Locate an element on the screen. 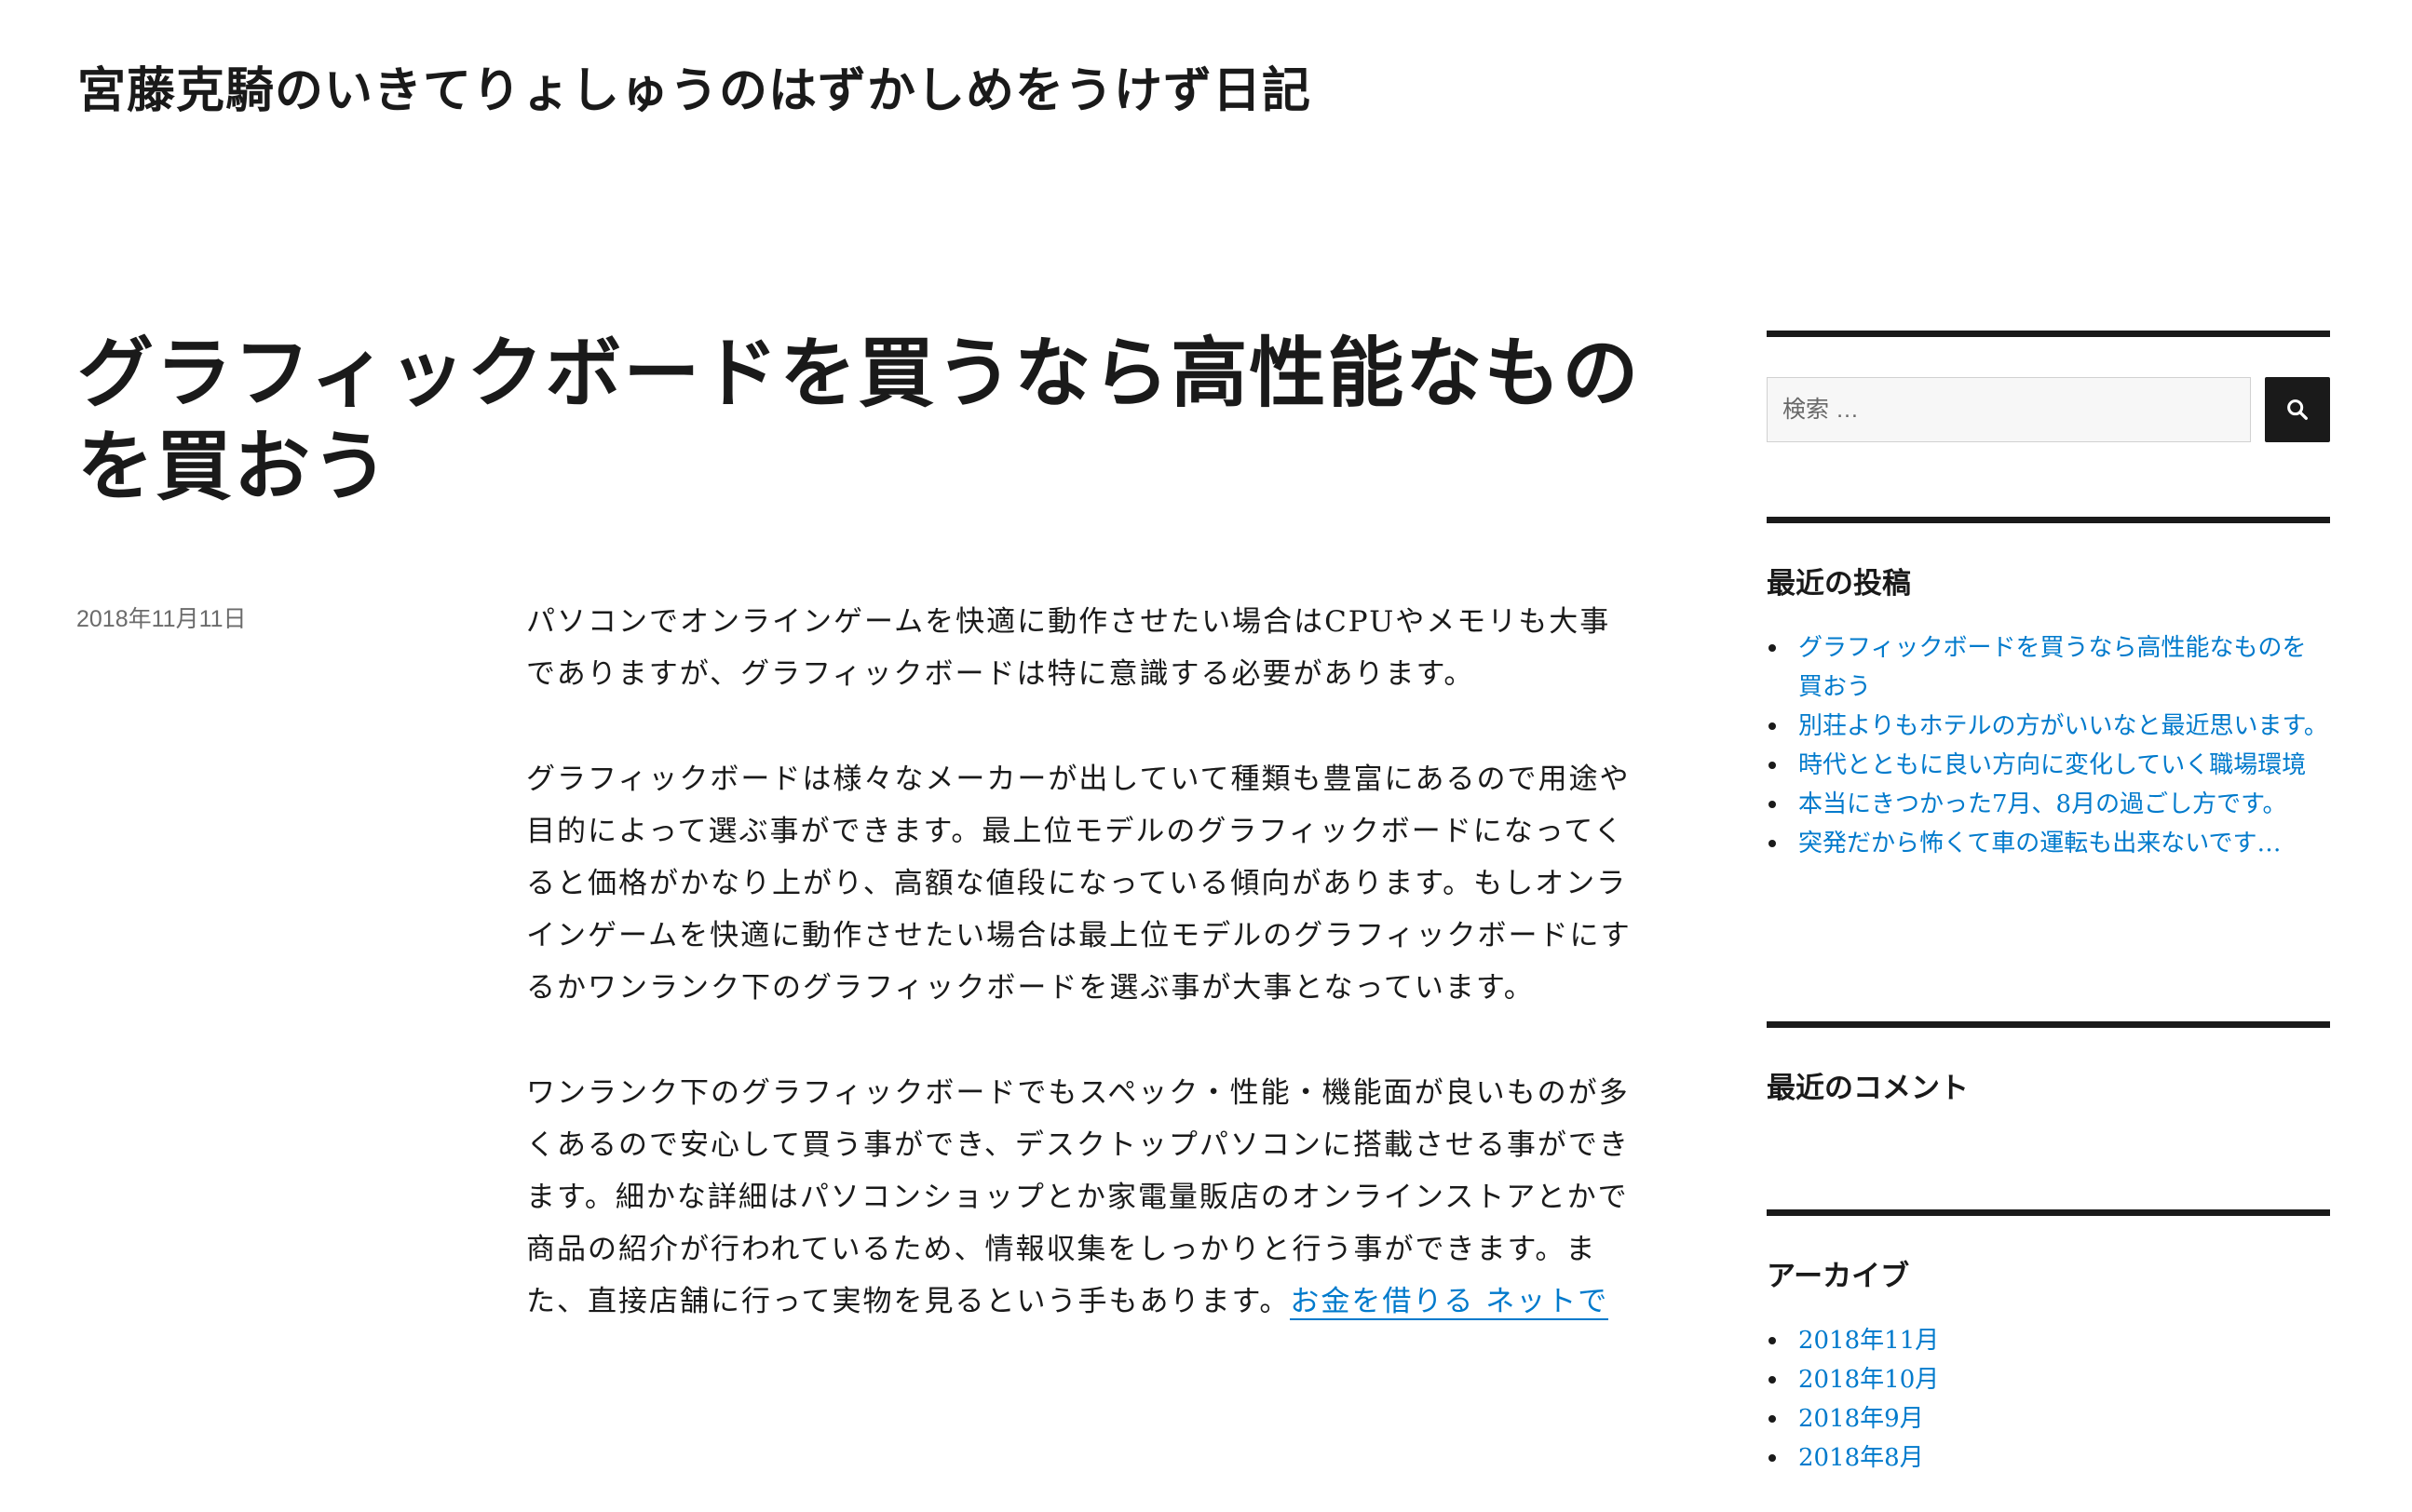 The width and height of the screenshot is (2412, 1512). archive-link: 2018年9月 is located at coordinates (1861, 1419).